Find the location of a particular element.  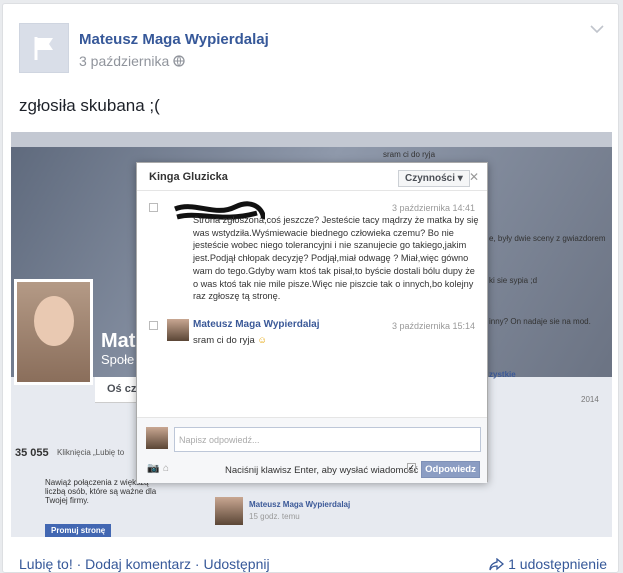

profile-picture is located at coordinates (53, 332).